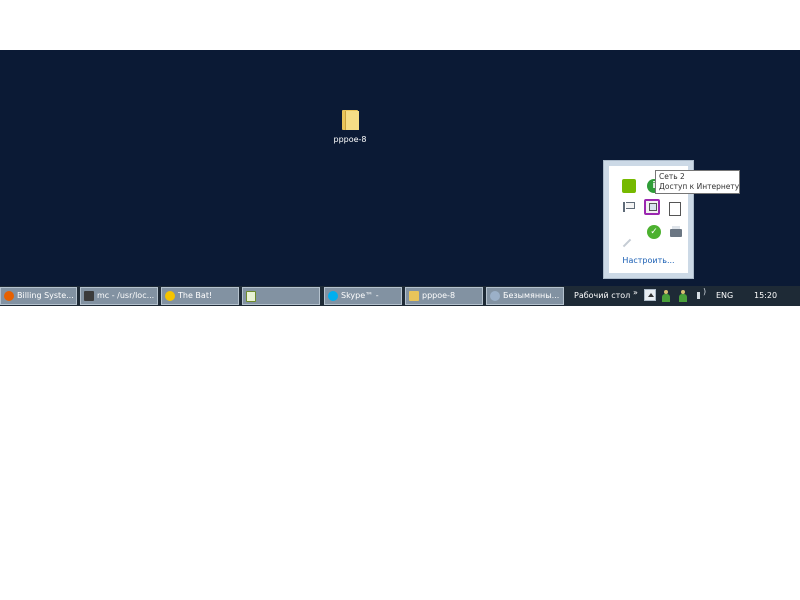 The image size is (800, 600). I want to click on show-hidden-icons-button, so click(650, 295).